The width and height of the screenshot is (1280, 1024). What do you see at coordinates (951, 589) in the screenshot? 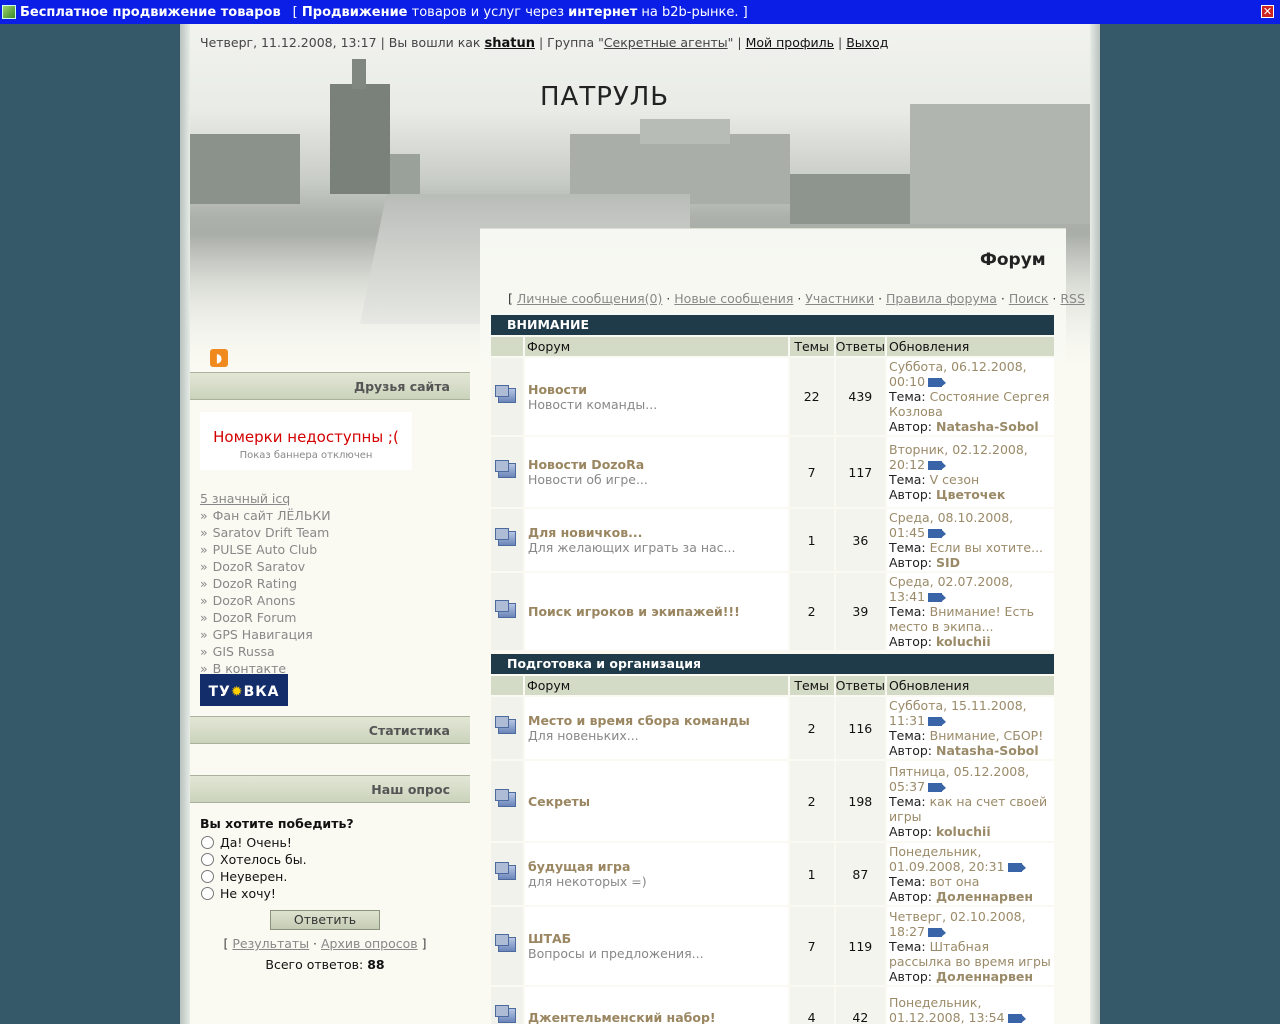
I see `update-date: Среда, 02.07.2008, 13:41` at bounding box center [951, 589].